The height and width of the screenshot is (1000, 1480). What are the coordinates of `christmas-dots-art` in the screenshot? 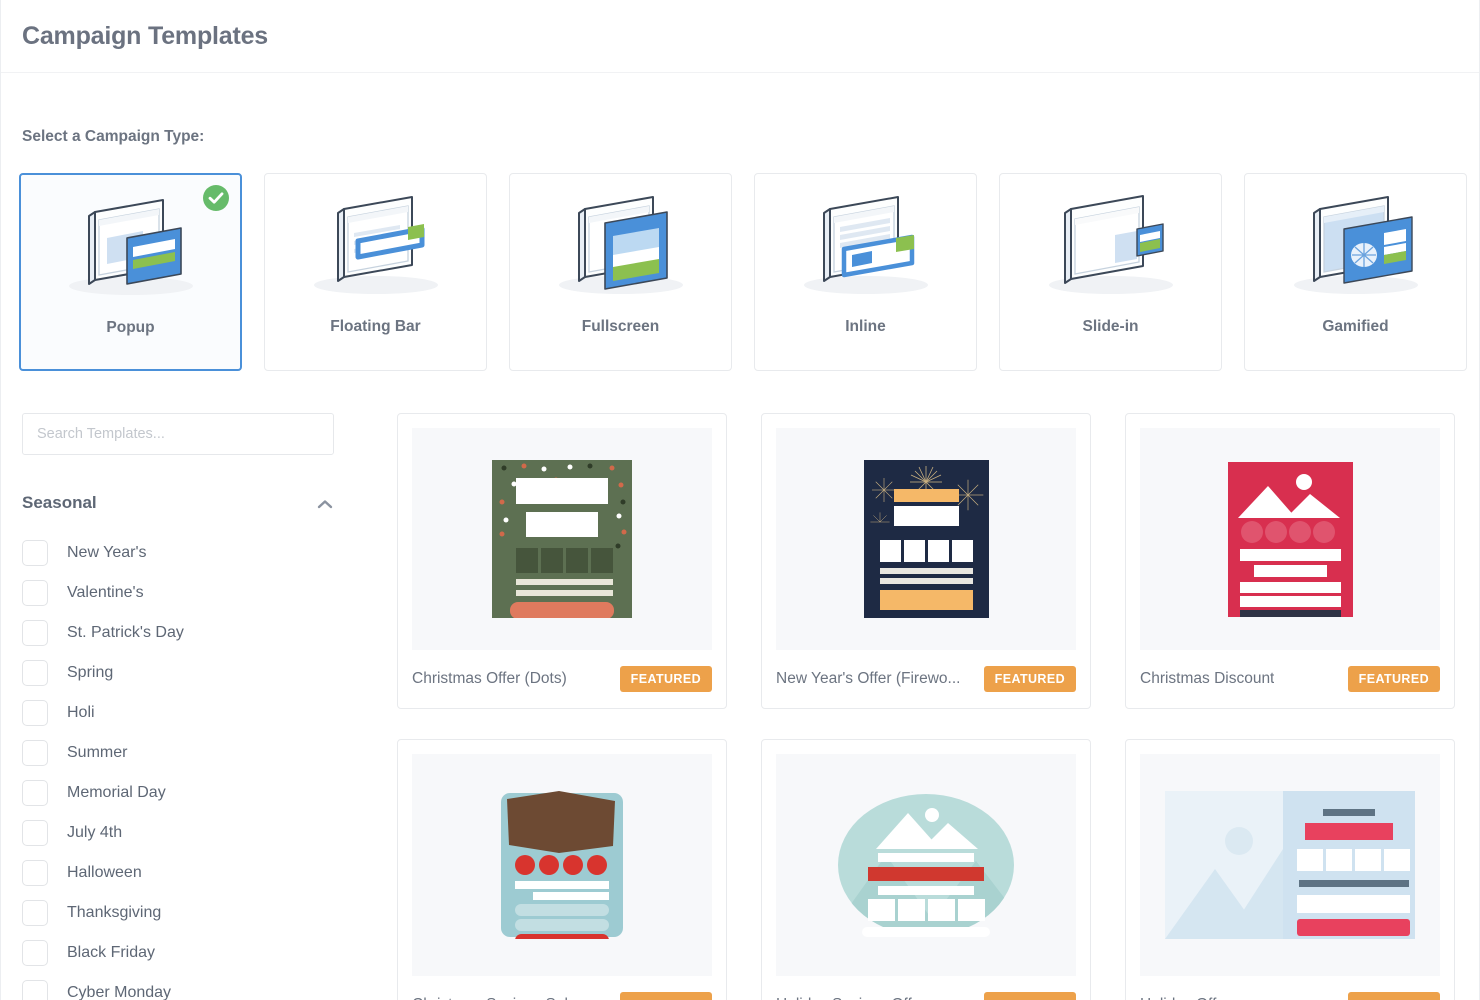 It's located at (562, 539).